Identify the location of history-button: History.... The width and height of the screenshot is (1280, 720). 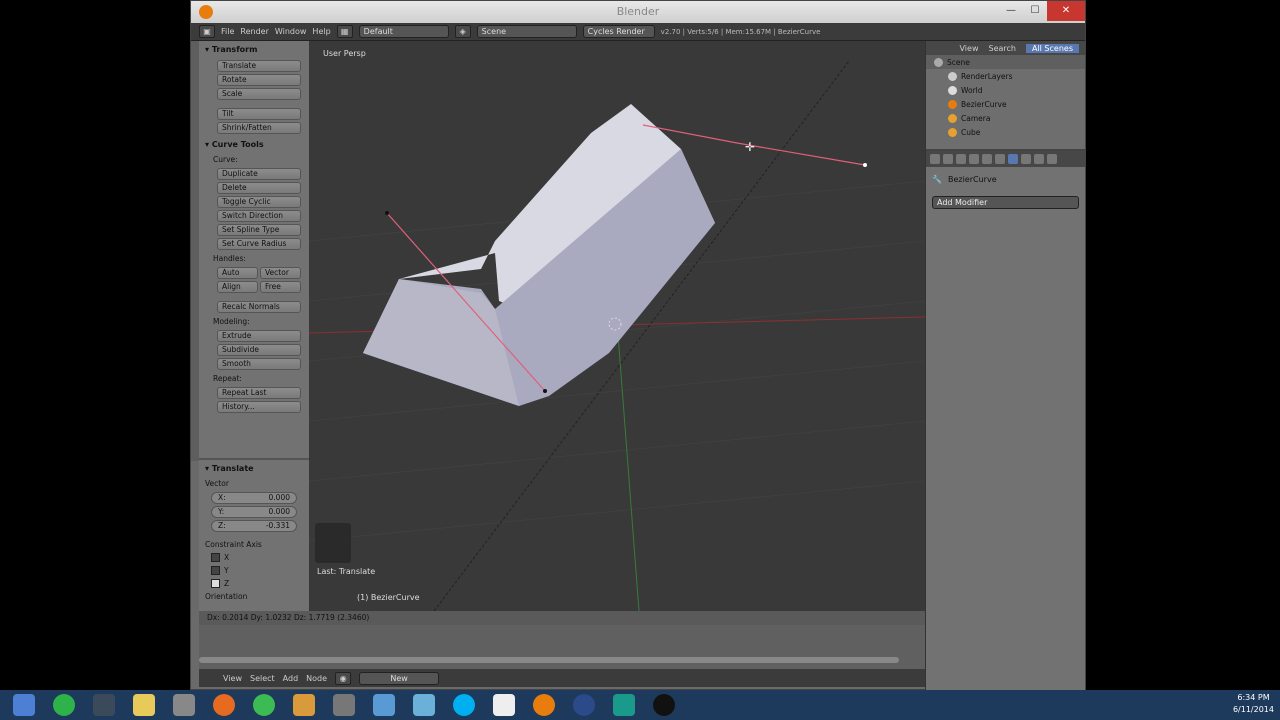
(259, 407).